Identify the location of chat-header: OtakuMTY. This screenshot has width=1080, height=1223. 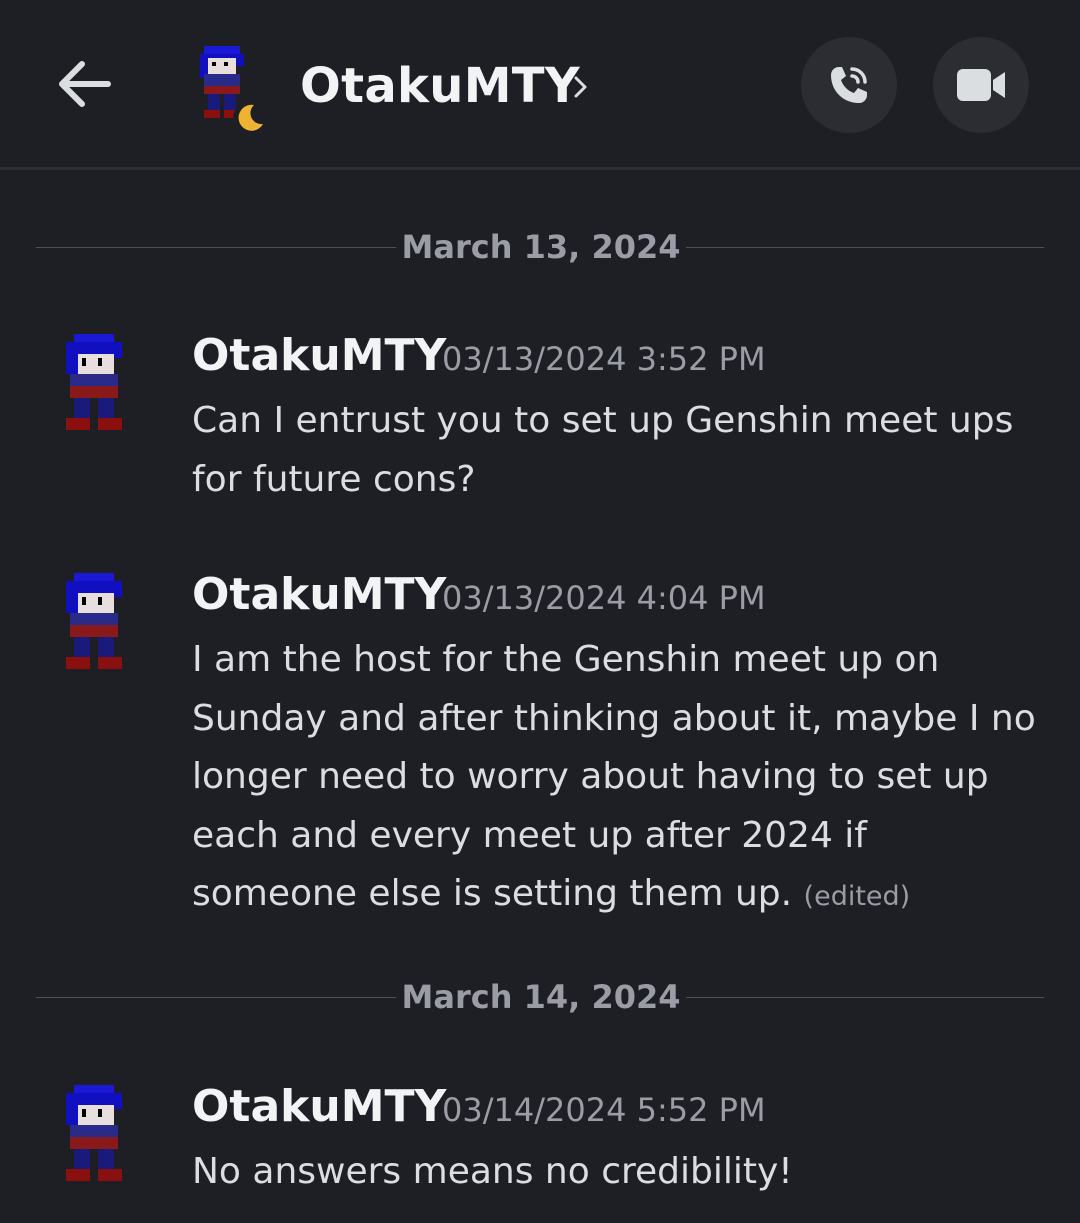
(540, 85).